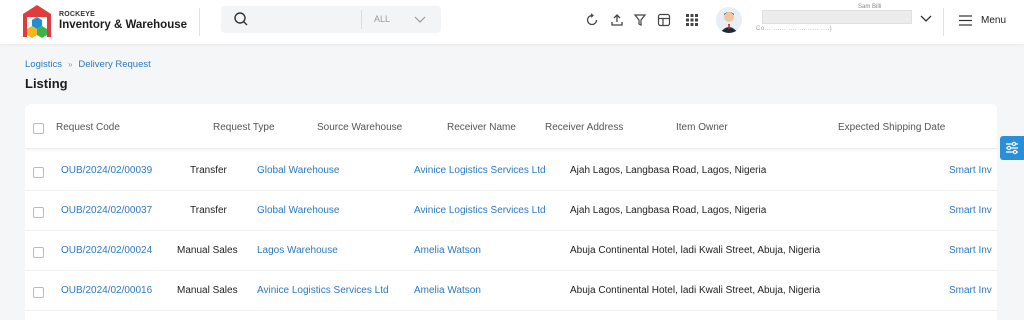 The width and height of the screenshot is (1024, 320). I want to click on select-all-checkbox, so click(38, 128).